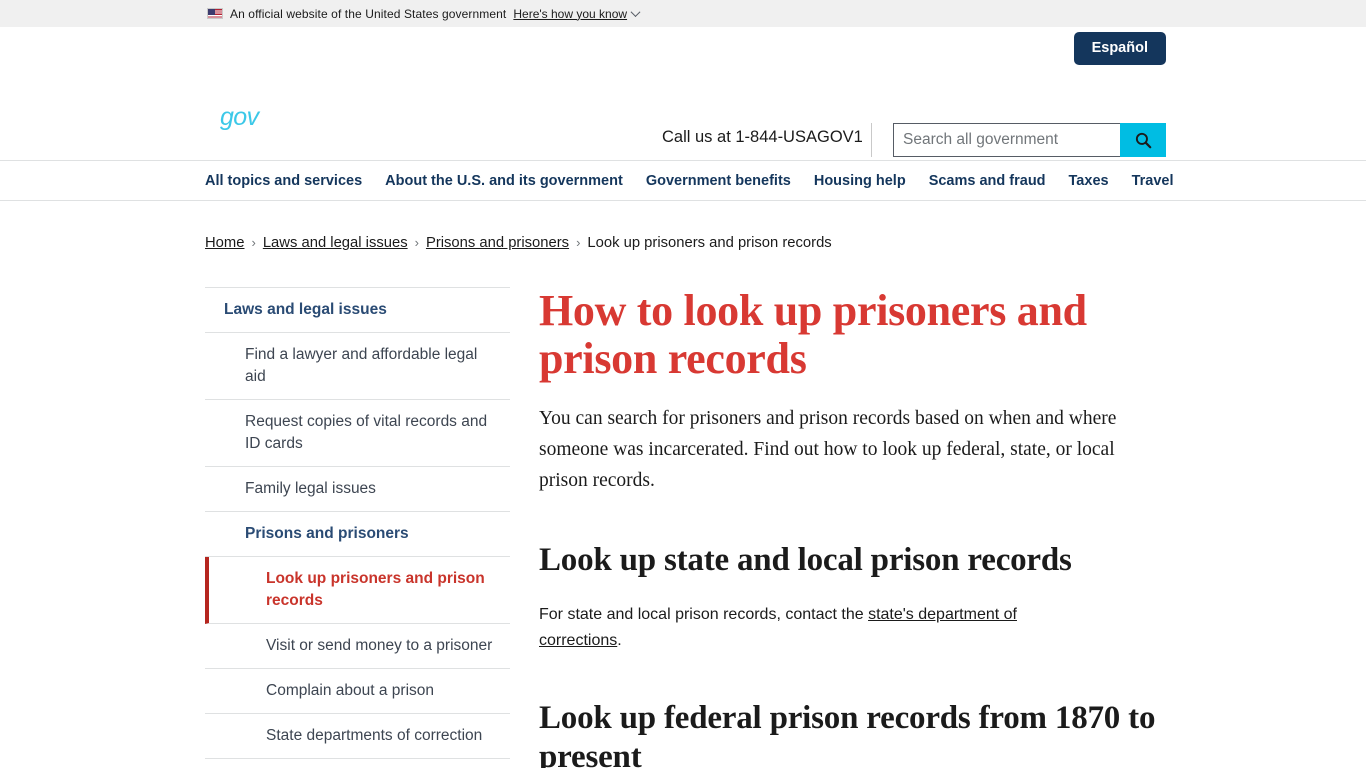 The width and height of the screenshot is (1366, 768). Describe the element at coordinates (635, 12) in the screenshot. I see `chevron-down-icon` at that location.